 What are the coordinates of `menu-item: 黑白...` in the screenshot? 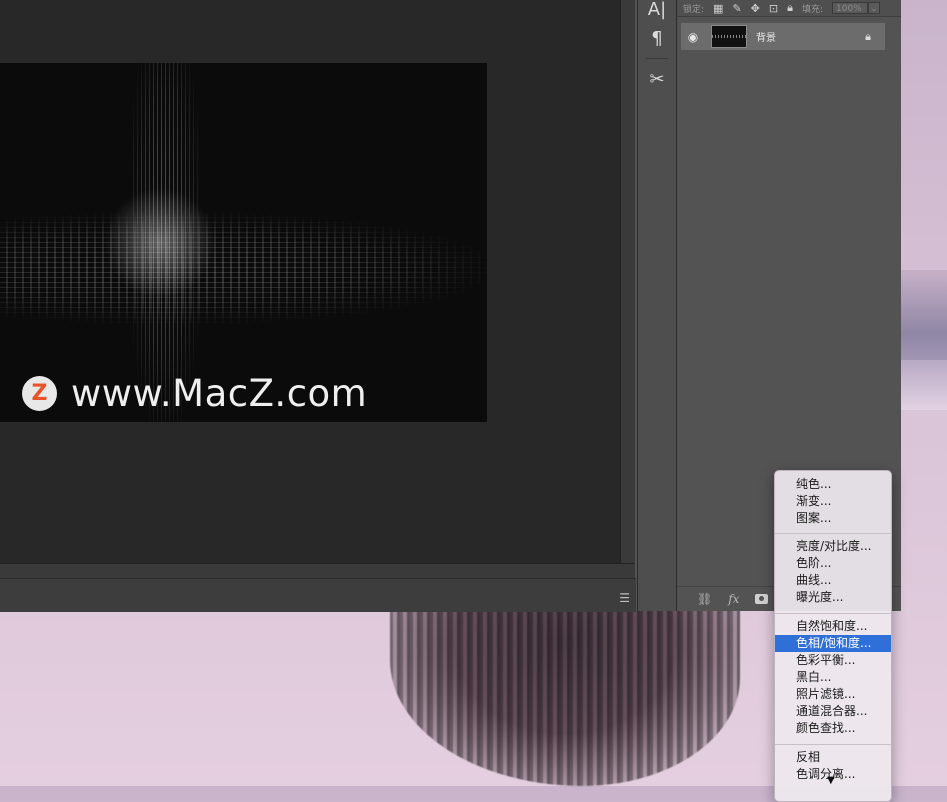 It's located at (833, 677).